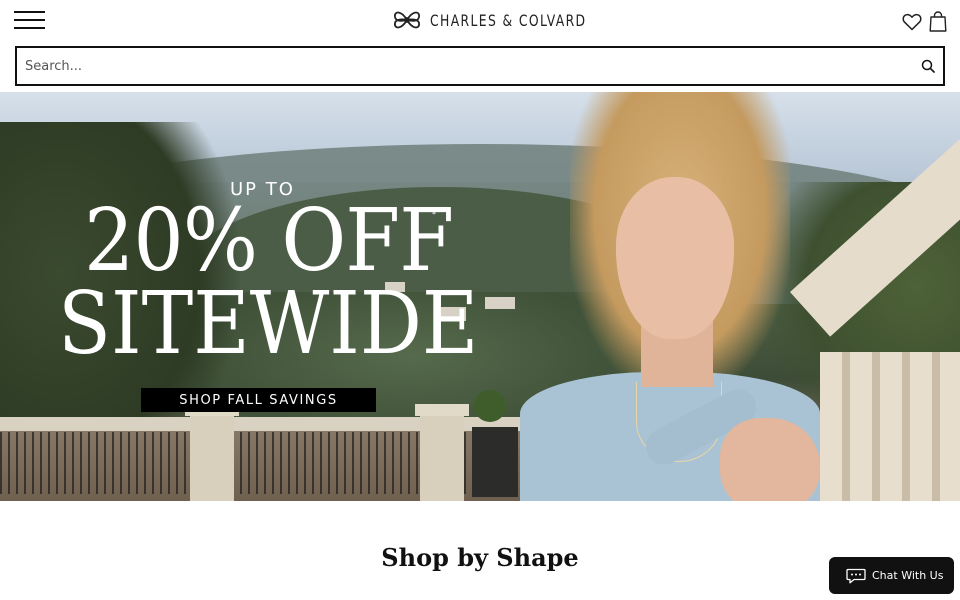 This screenshot has width=960, height=600. What do you see at coordinates (928, 66) in the screenshot?
I see `search-icon` at bounding box center [928, 66].